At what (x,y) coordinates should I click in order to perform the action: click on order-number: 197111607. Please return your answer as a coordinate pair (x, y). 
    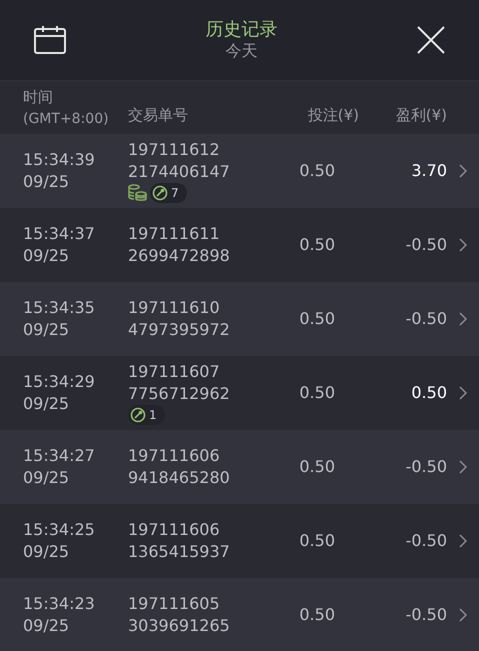
    Looking at the image, I should click on (174, 372).